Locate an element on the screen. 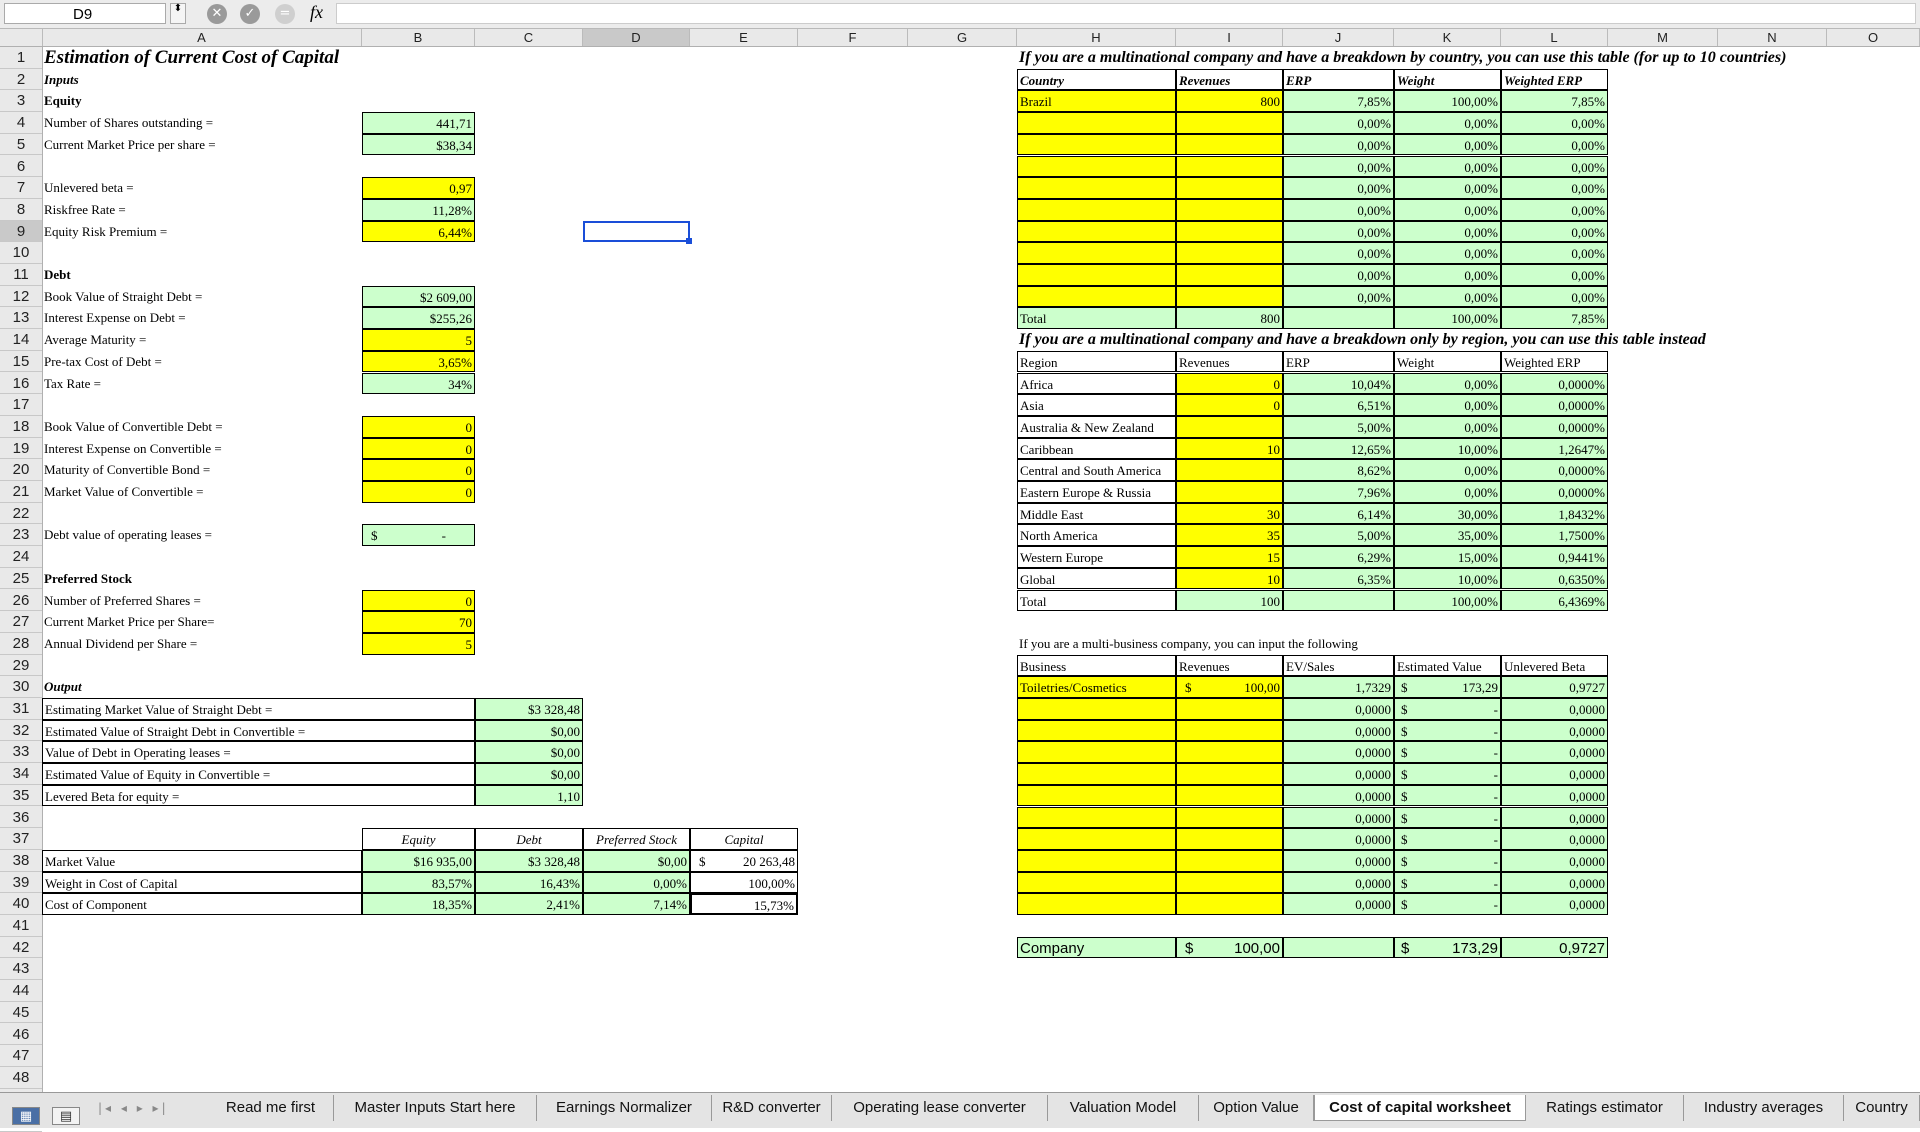  sheet-tab-industry-averages: Industry averages is located at coordinates (1764, 1108).